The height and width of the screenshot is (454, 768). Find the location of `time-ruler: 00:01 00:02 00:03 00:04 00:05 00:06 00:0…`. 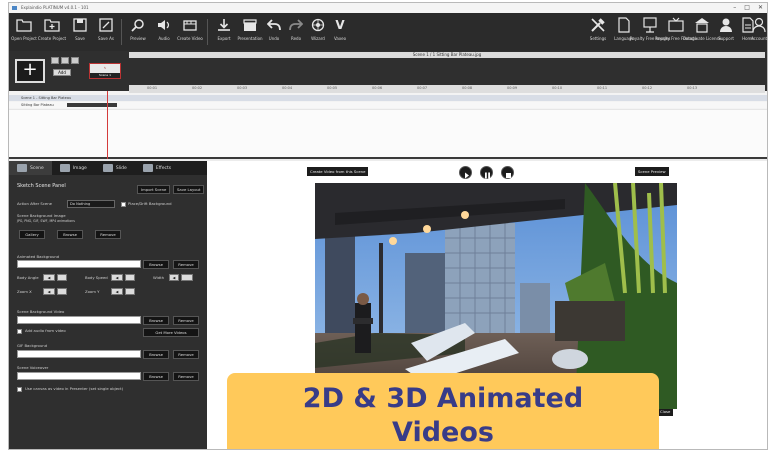

time-ruler: 00:01 00:02 00:03 00:04 00:05 00:06 00:0… is located at coordinates (447, 89).